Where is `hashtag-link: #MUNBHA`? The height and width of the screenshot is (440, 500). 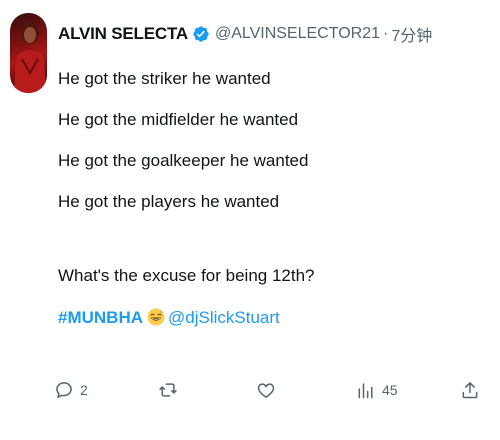
hashtag-link: #MUNBHA is located at coordinates (100, 317).